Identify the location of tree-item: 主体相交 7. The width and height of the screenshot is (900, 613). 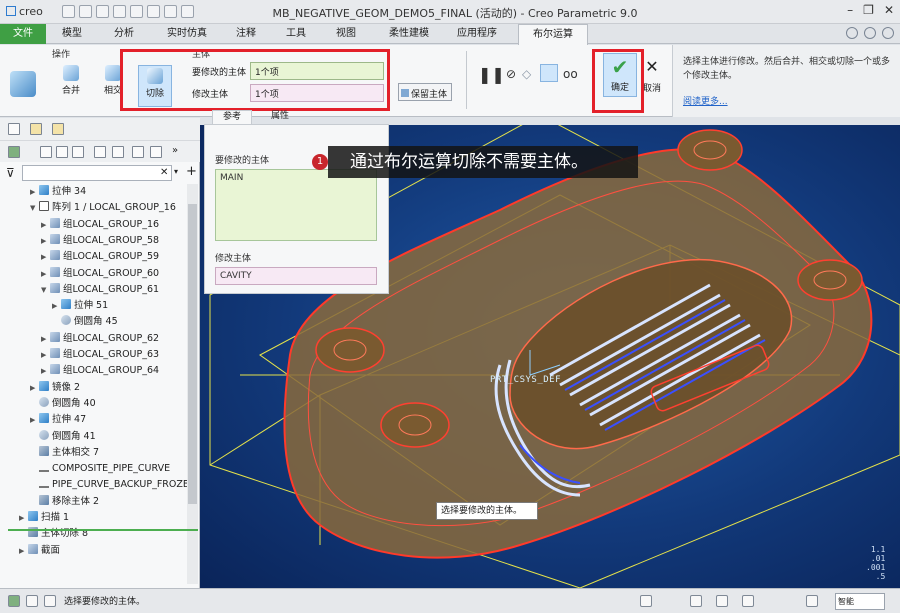
(64, 453).